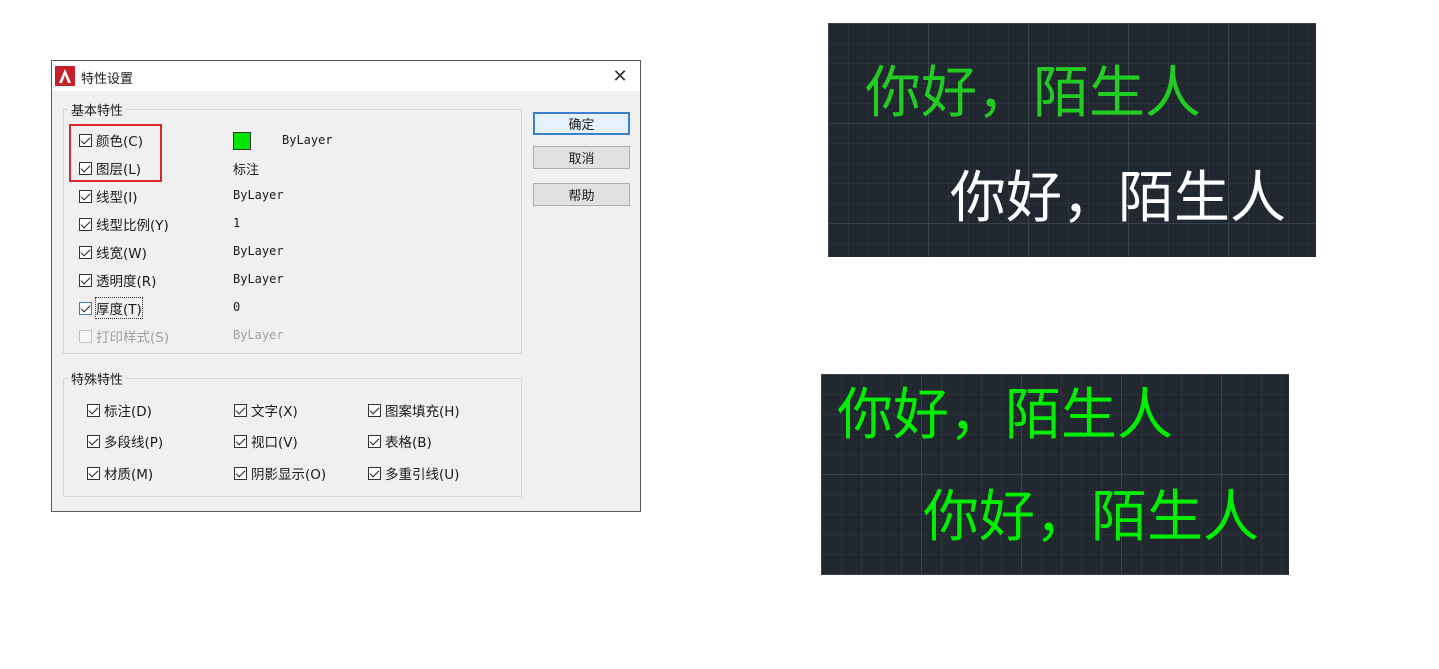  Describe the element at coordinates (93, 441) in the screenshot. I see `checkbox-polyline` at that location.